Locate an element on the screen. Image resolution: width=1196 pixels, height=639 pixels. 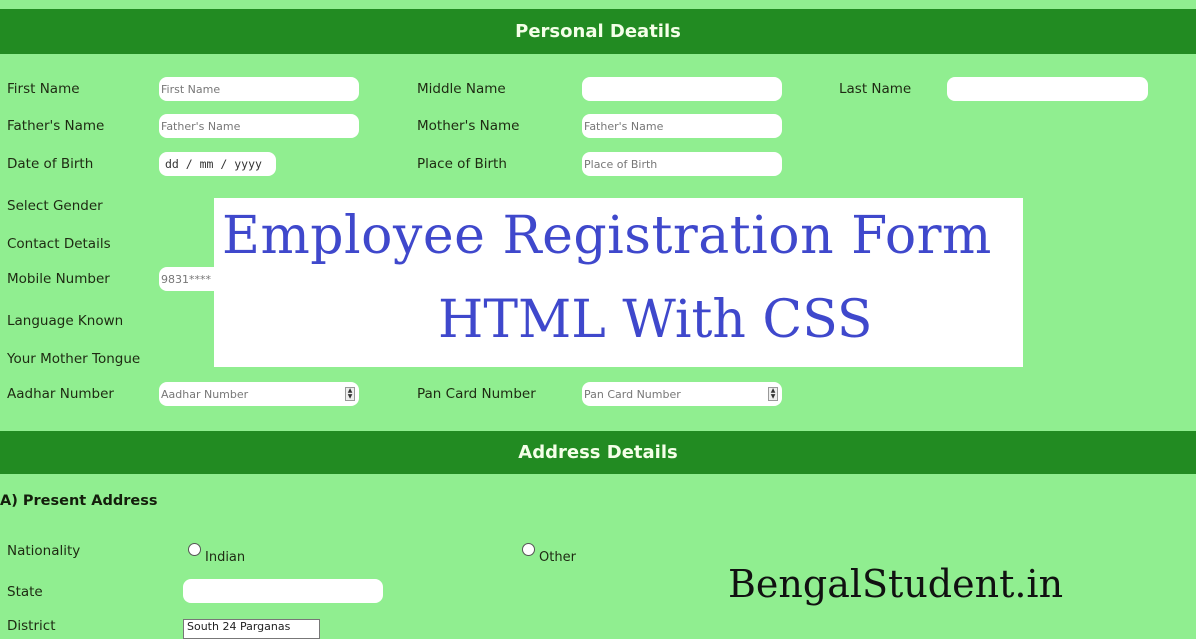
aadhar-spinner: ▲ ▼ is located at coordinates (350, 394).